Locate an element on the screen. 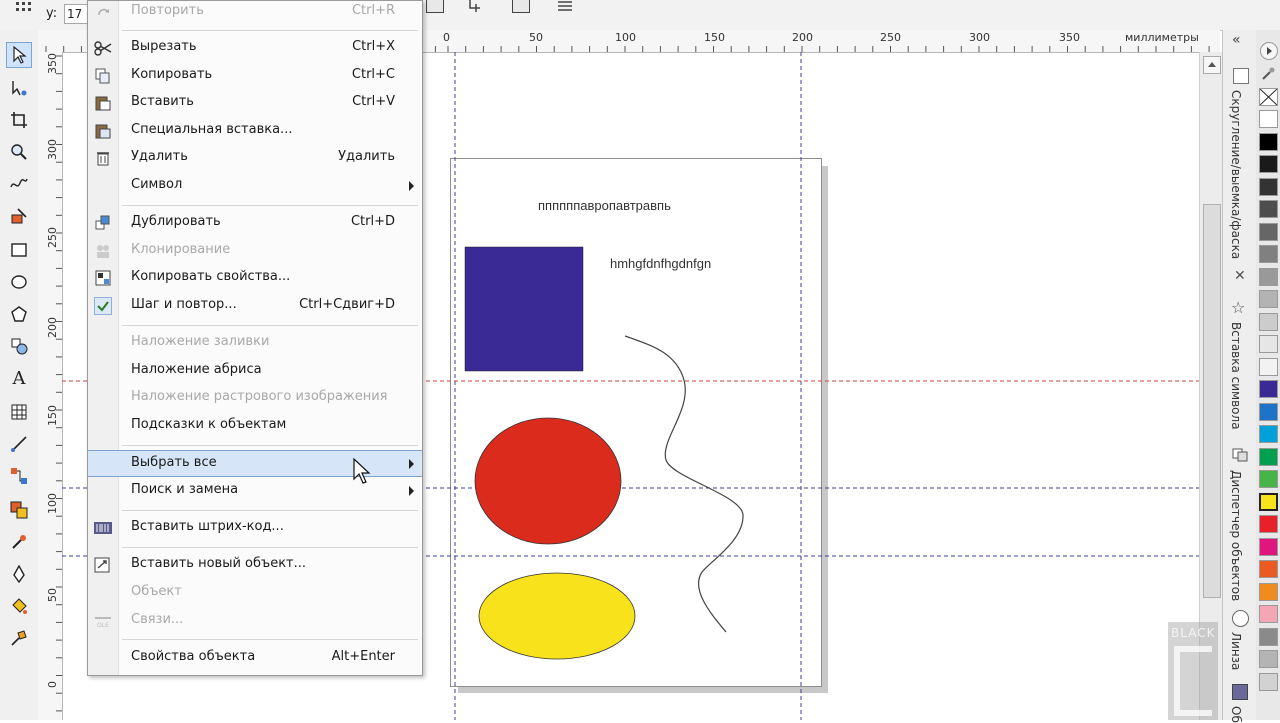 The image size is (1280, 723). close-docker-icon: ✕ is located at coordinates (1240, 276).